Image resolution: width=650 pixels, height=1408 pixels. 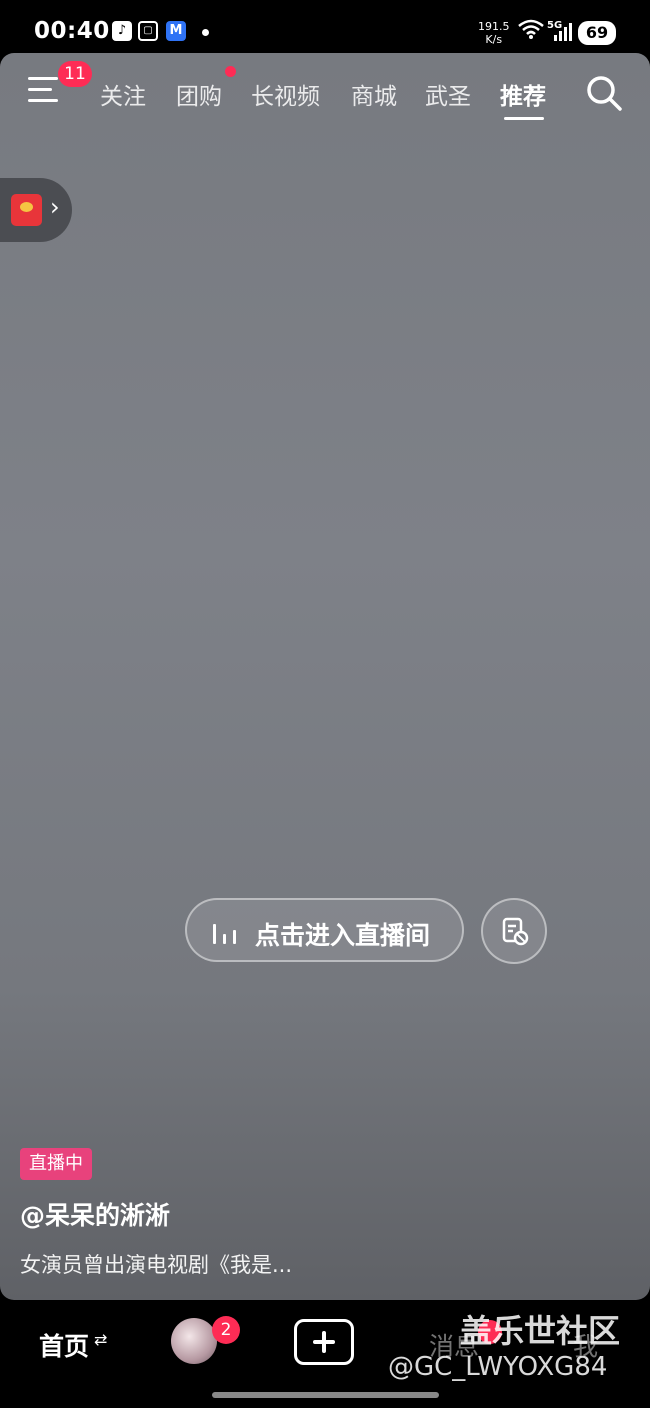 What do you see at coordinates (205, 32) in the screenshot?
I see `notification-dot-icon` at bounding box center [205, 32].